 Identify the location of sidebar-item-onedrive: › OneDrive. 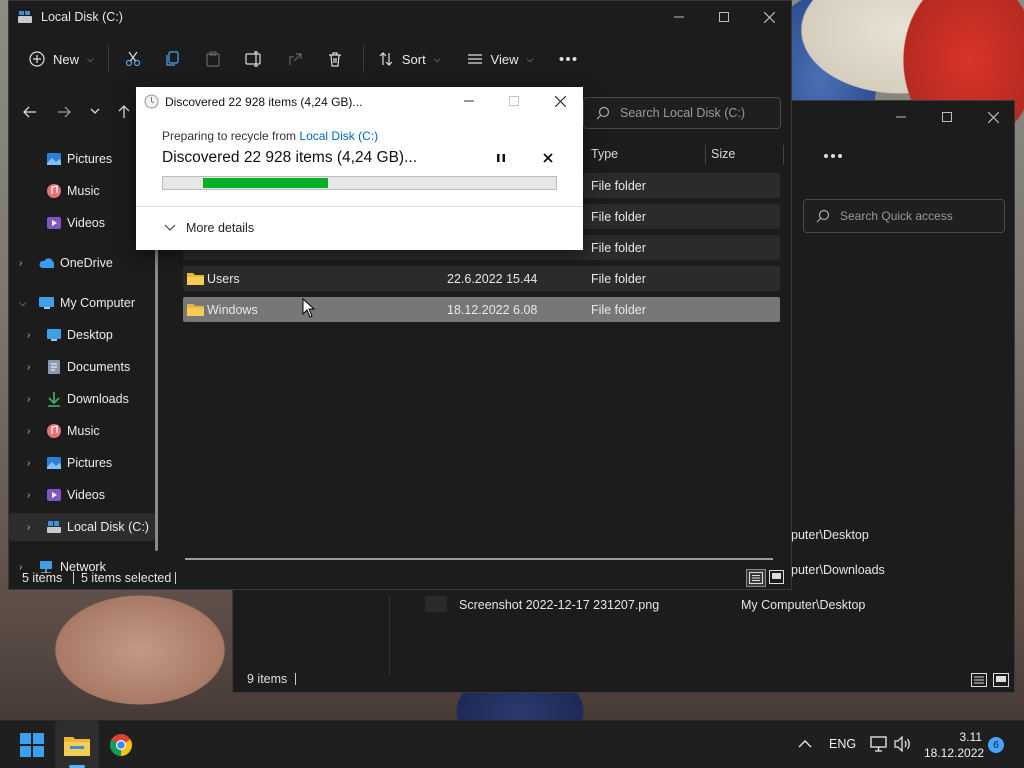
(82, 263).